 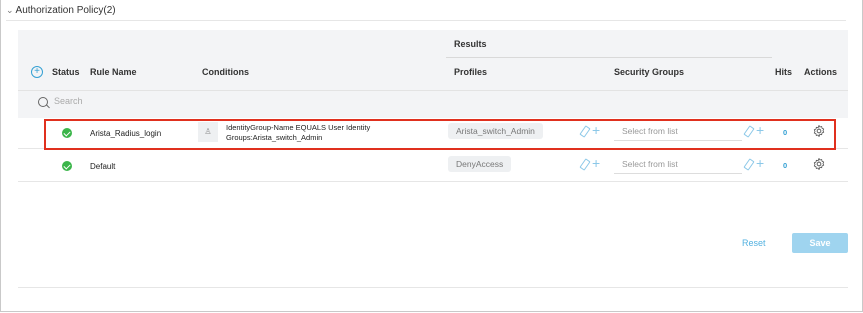 What do you see at coordinates (470, 72) in the screenshot?
I see `column-profiles: Profiles` at bounding box center [470, 72].